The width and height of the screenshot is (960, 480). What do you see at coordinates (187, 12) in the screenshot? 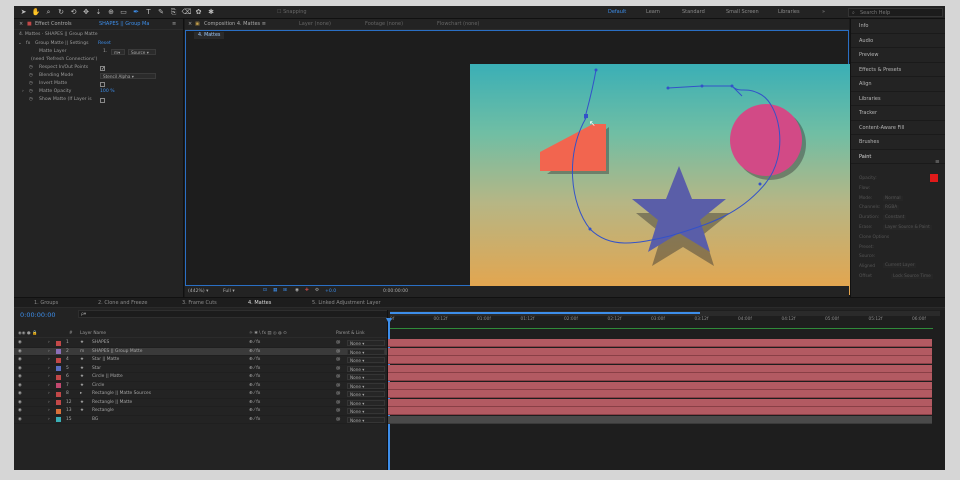
I see `eraser-tool-icon: ⌫` at bounding box center [187, 12].